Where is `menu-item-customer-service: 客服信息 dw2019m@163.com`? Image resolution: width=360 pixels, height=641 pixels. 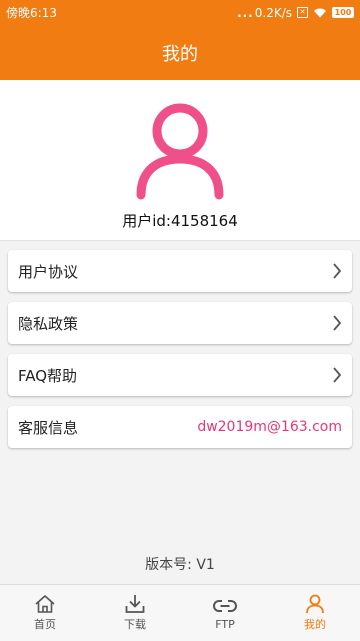 menu-item-customer-service: 客服信息 dw2019m@163.com is located at coordinates (180, 427).